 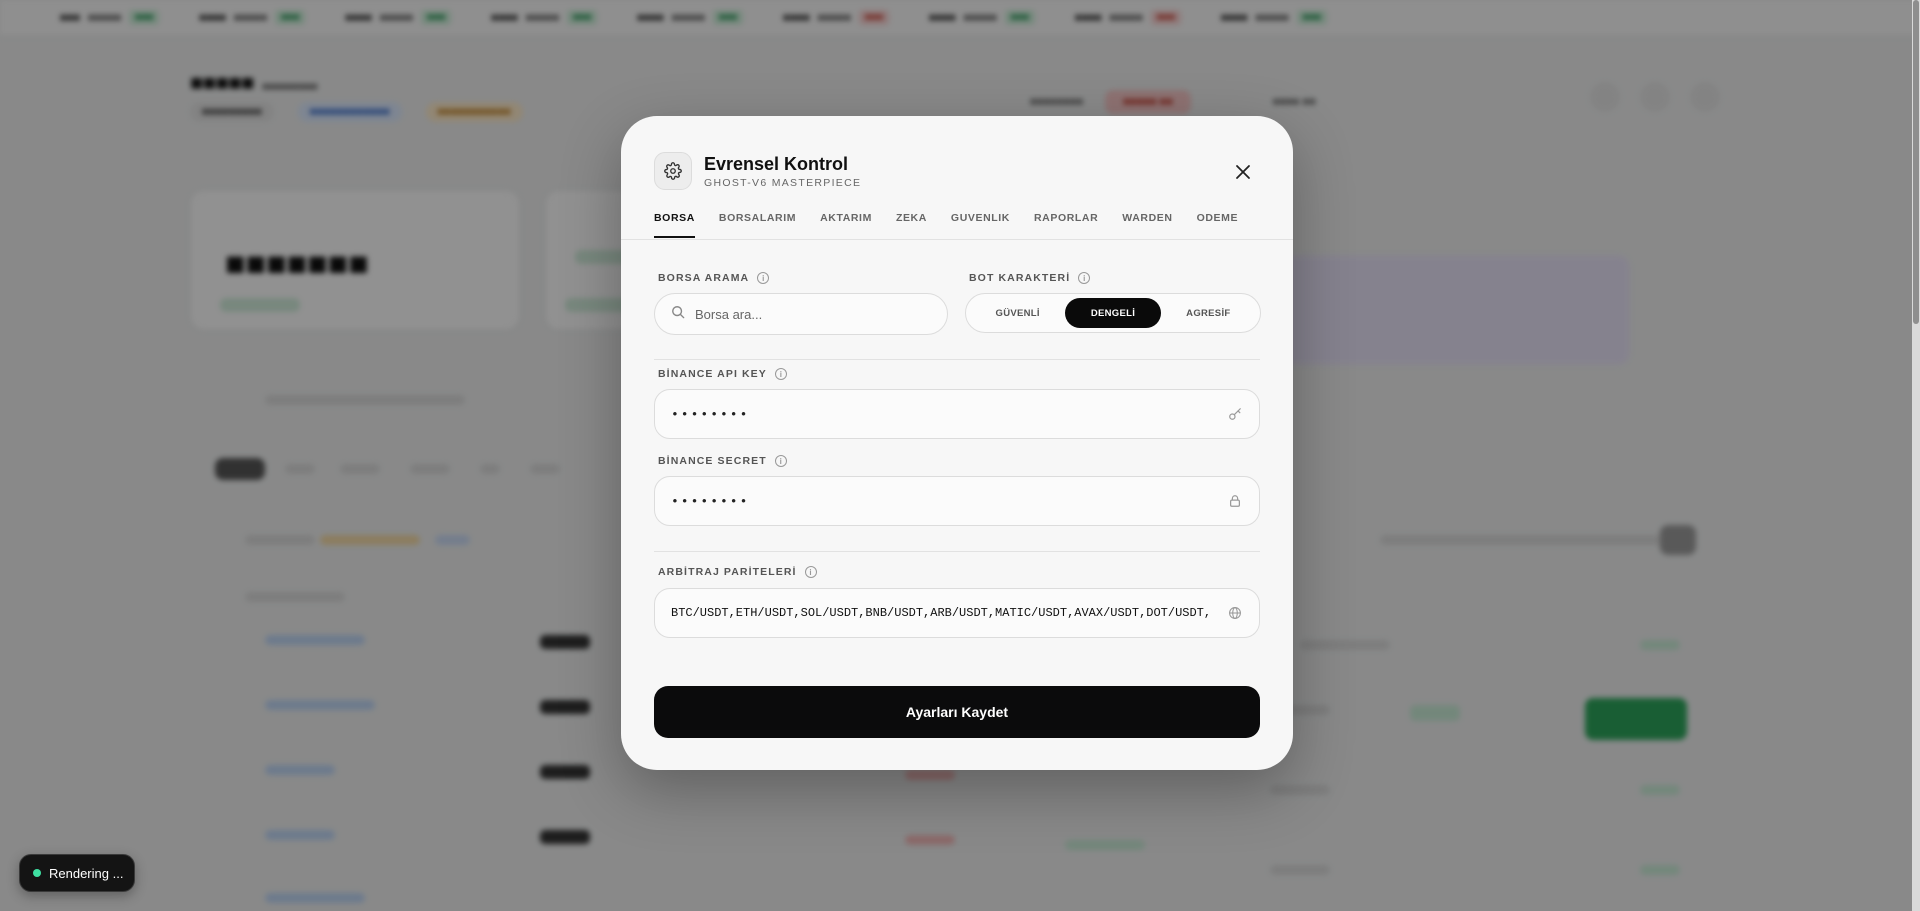 I want to click on arbitrage-pairs-label: ARBİTRAJ PARİTELERİ i, so click(x=737, y=572).